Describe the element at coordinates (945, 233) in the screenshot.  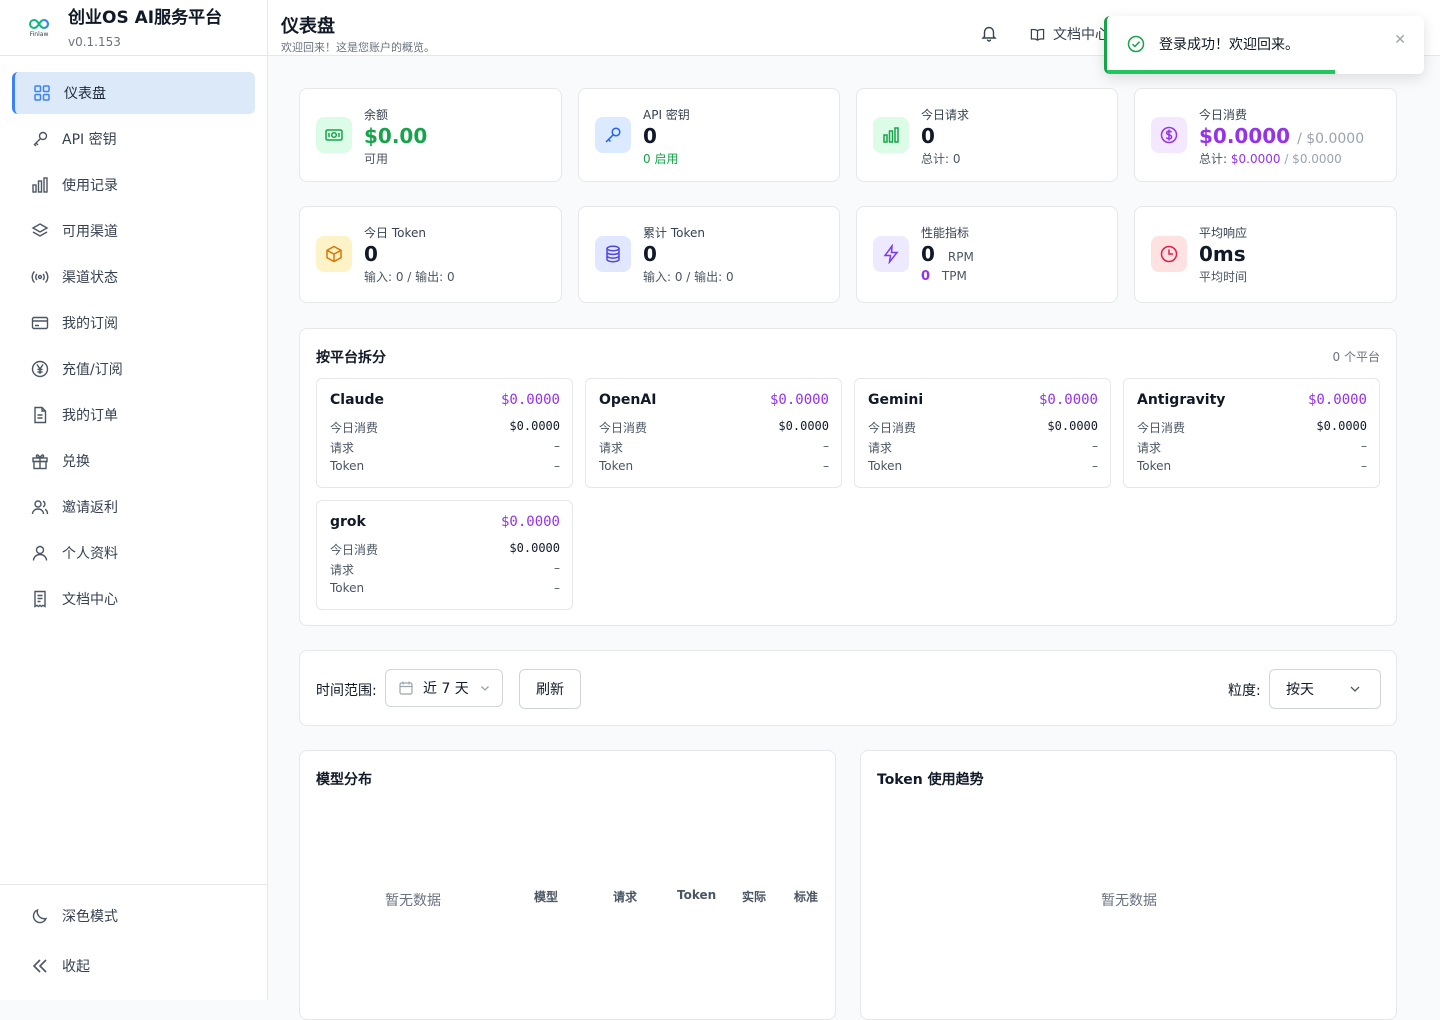
I see `stat-label: 性能指标` at that location.